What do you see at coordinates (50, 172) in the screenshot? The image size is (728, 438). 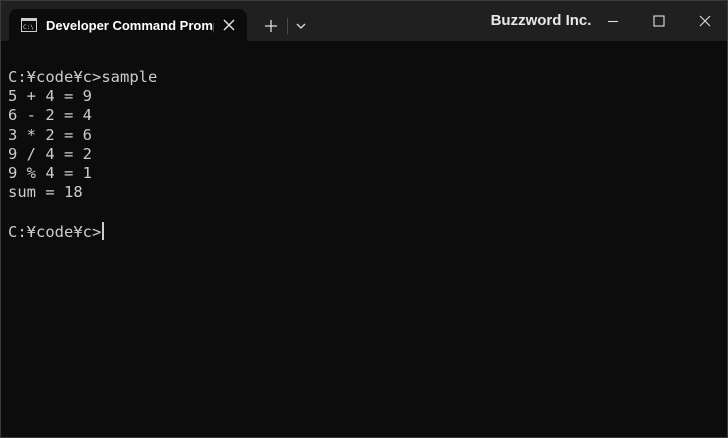 I see `terminal-line: 9 % 4 = 1` at bounding box center [50, 172].